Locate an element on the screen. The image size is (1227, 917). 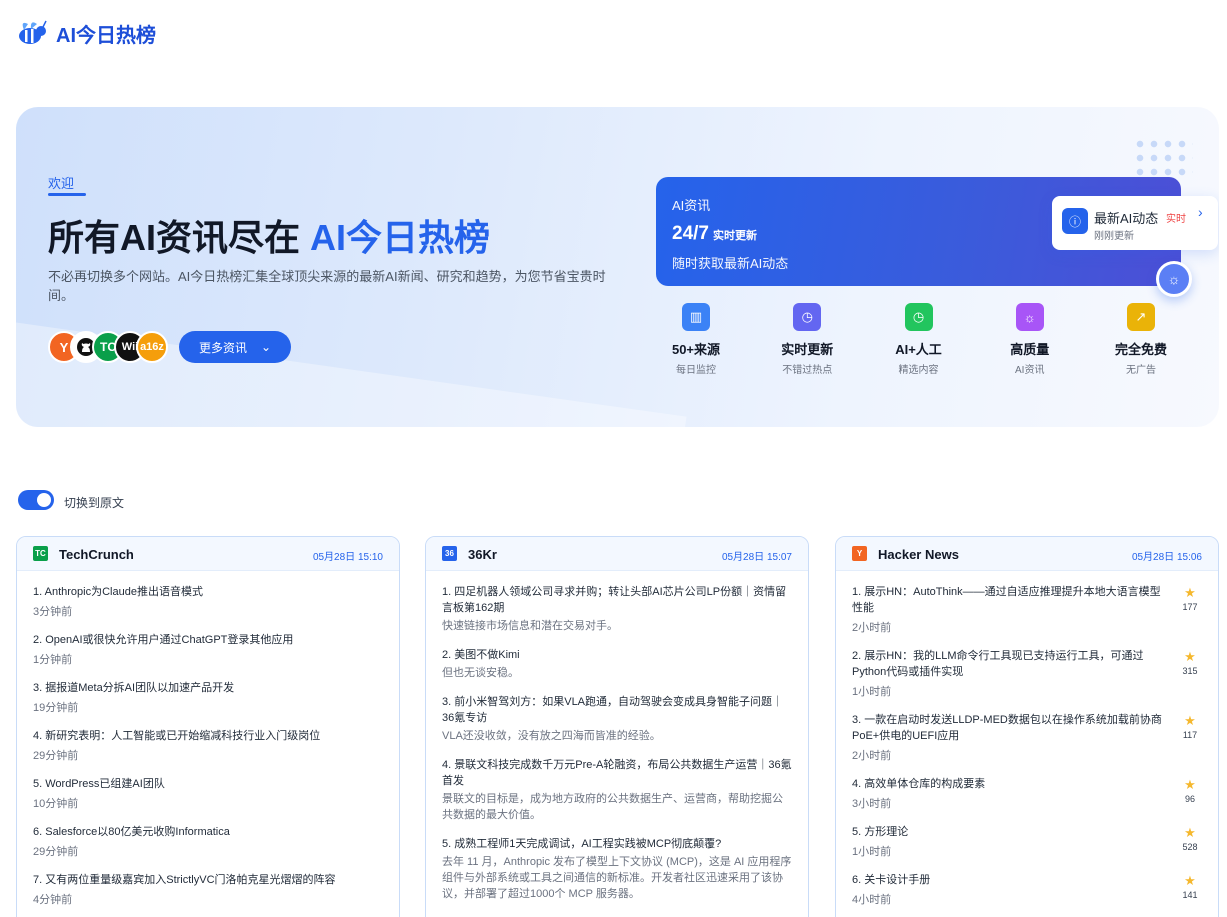
item-summary: 但也无谈安稳。 is located at coordinates (480, 673).